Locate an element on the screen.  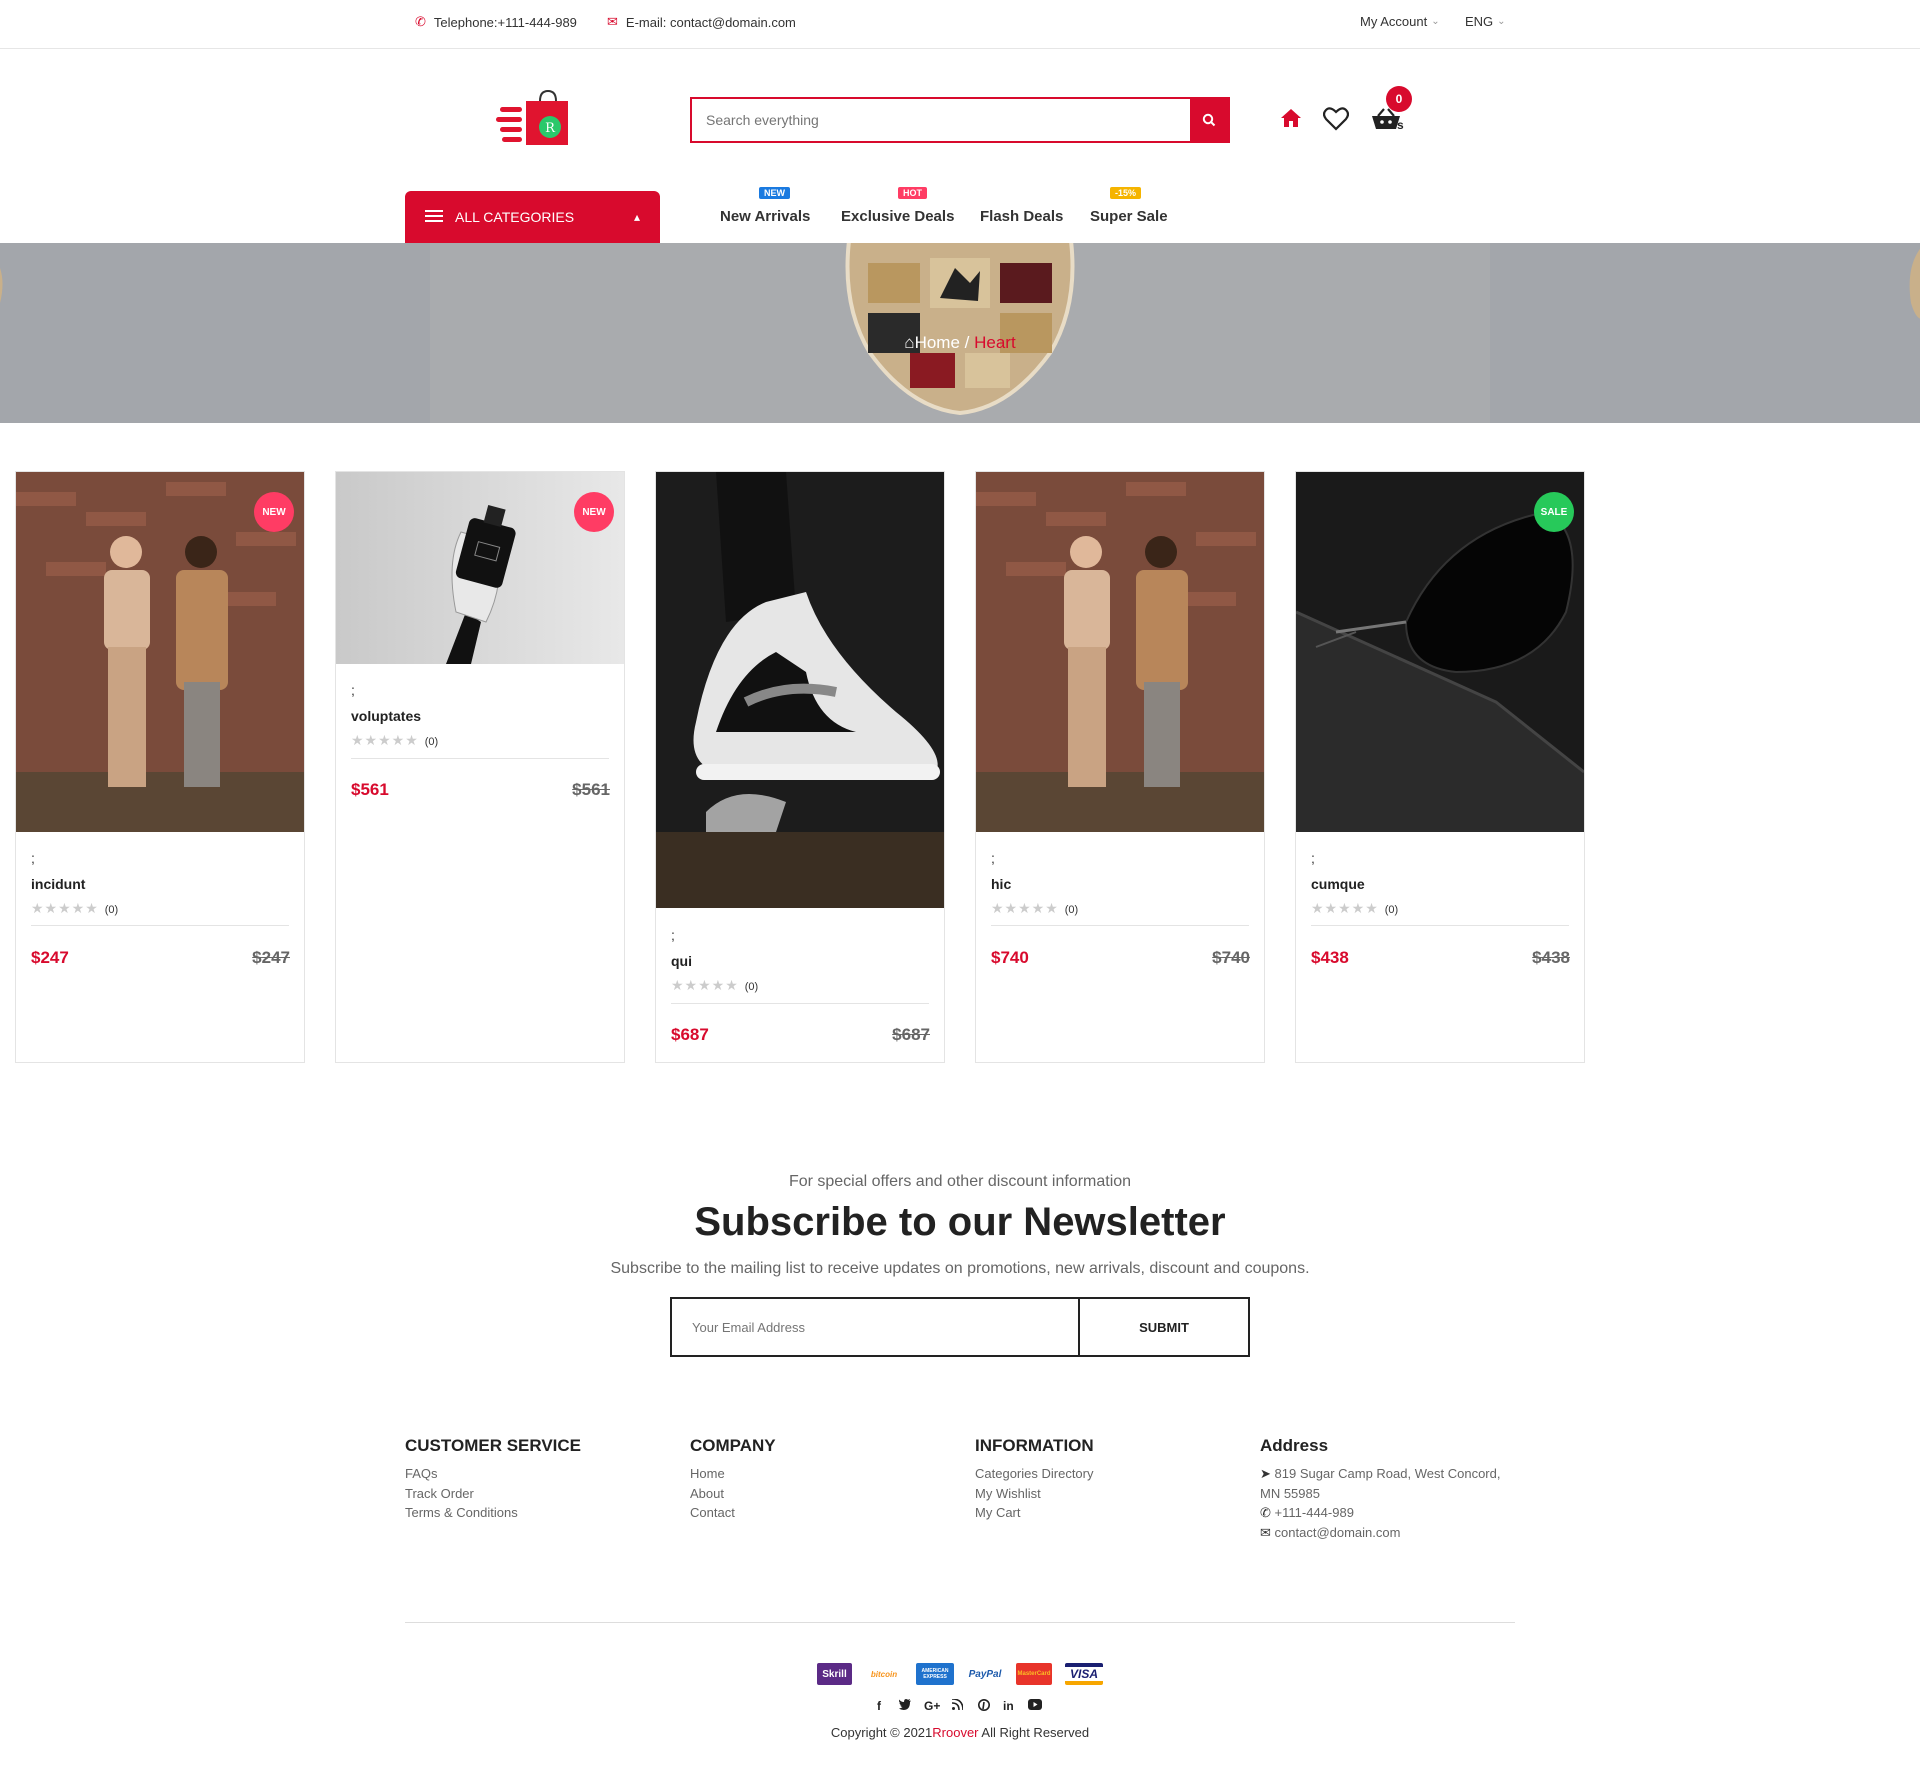
chevron-up-icon: ▴ is located at coordinates (636, 217).